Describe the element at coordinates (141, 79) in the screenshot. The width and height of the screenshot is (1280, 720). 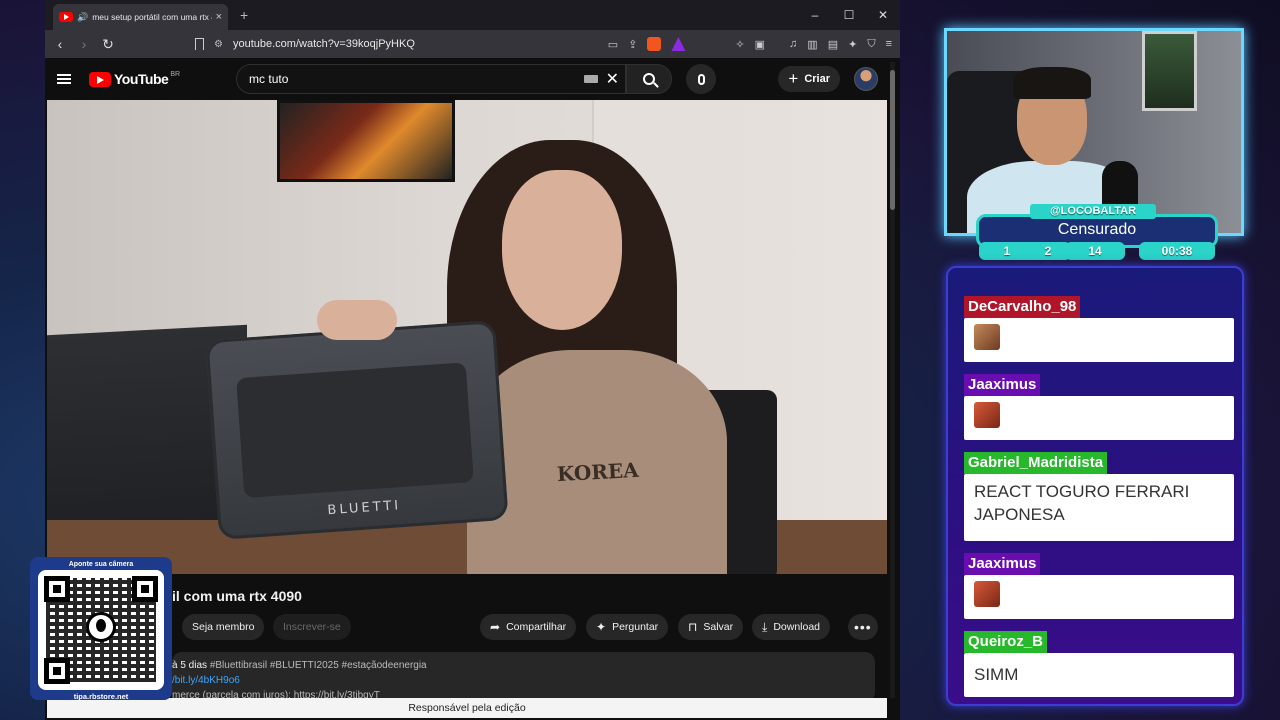
I see `youtube-logo-text: YouTube` at that location.